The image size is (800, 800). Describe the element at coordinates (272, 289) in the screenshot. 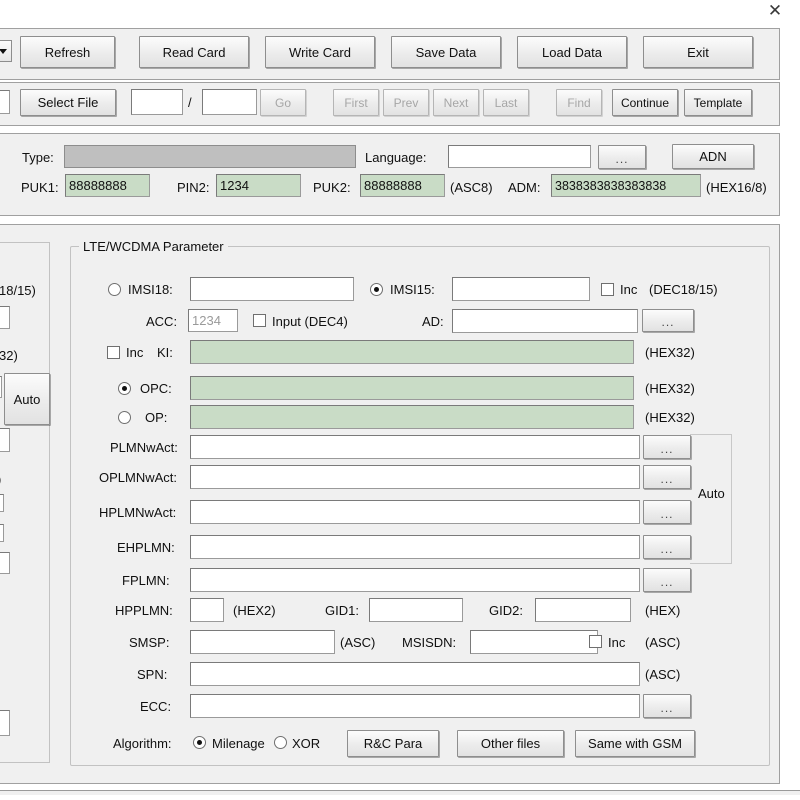

I see `imsi18-field` at that location.